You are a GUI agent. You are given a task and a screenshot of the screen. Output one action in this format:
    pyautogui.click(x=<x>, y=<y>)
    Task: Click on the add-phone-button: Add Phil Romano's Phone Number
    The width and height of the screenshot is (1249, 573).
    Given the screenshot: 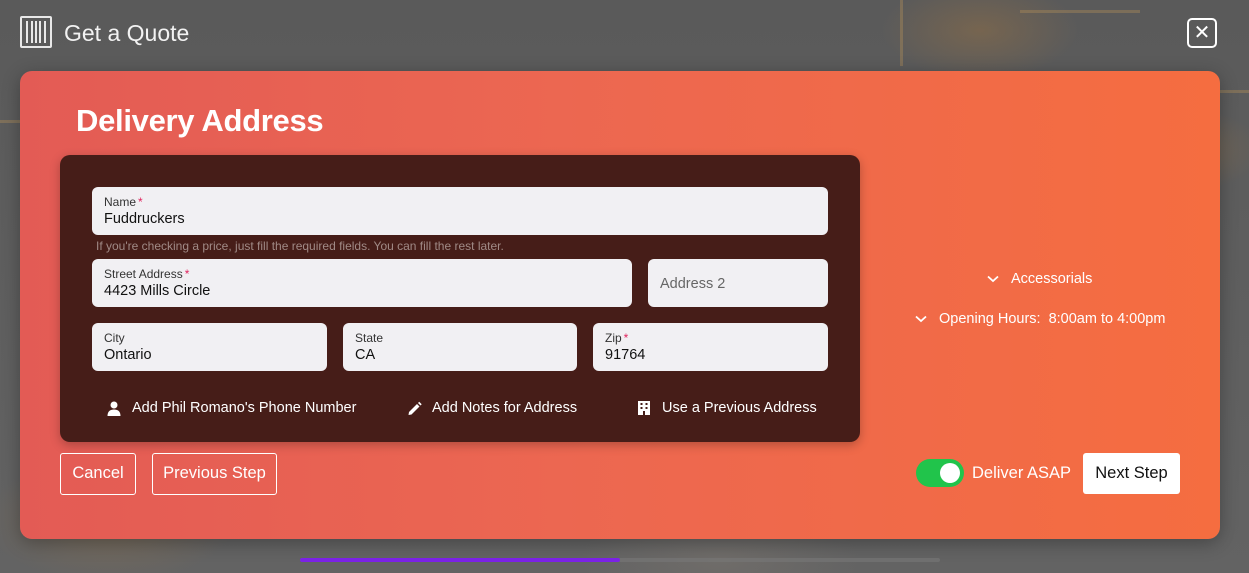 What is the action you would take?
    pyautogui.click(x=231, y=408)
    